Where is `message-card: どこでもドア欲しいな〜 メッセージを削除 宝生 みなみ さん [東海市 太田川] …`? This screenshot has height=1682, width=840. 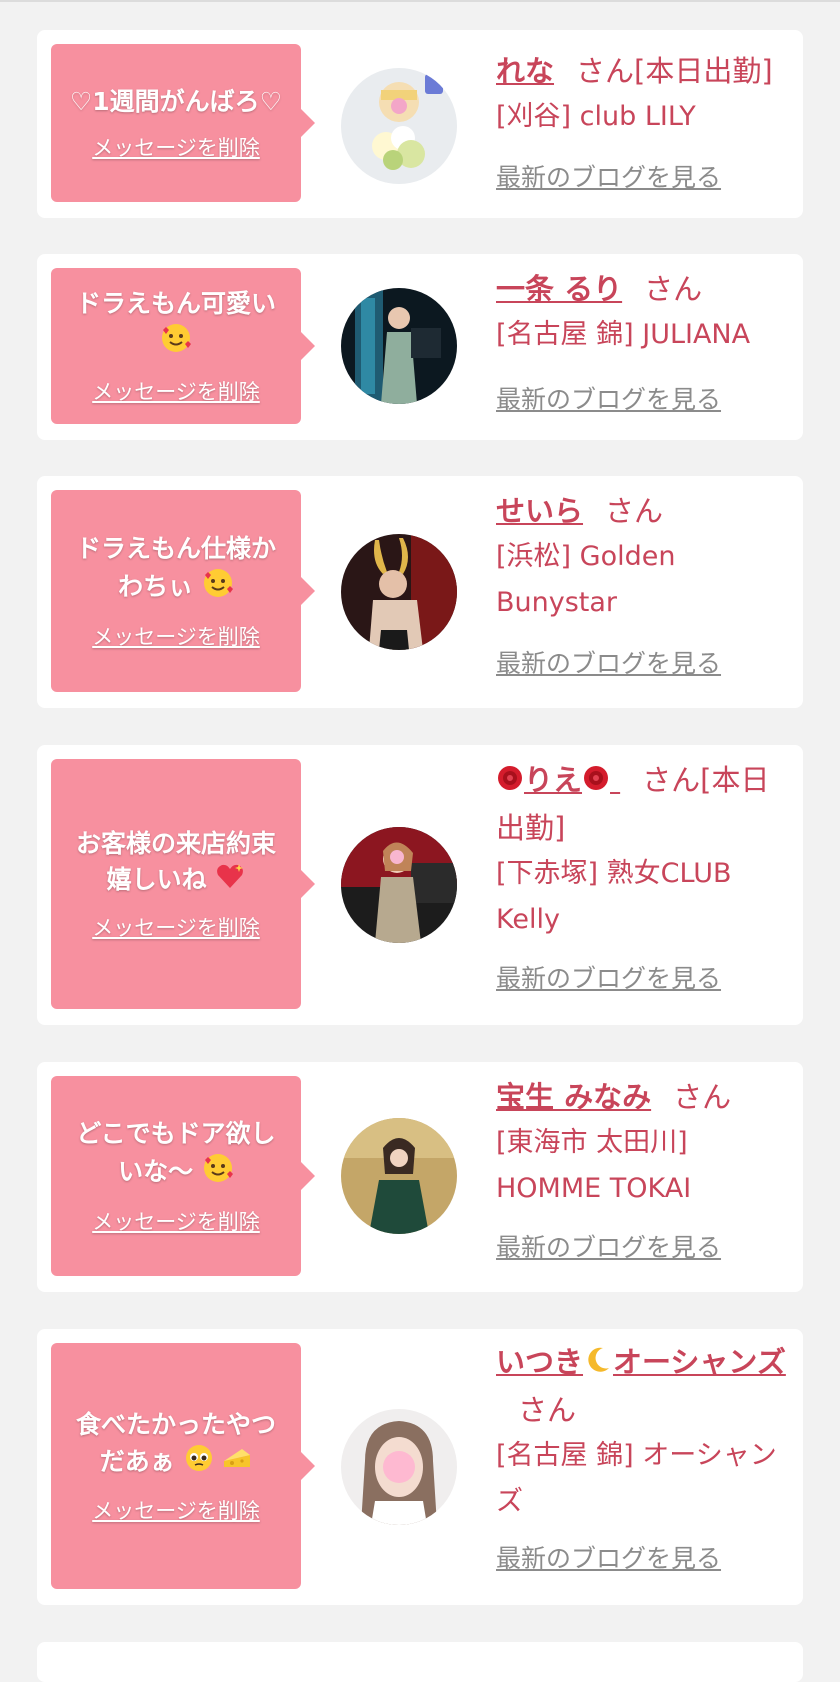 message-card: どこでもドア欲しいな〜 メッセージを削除 宝生 みなみ さん [東海市 太田川] … is located at coordinates (420, 1177).